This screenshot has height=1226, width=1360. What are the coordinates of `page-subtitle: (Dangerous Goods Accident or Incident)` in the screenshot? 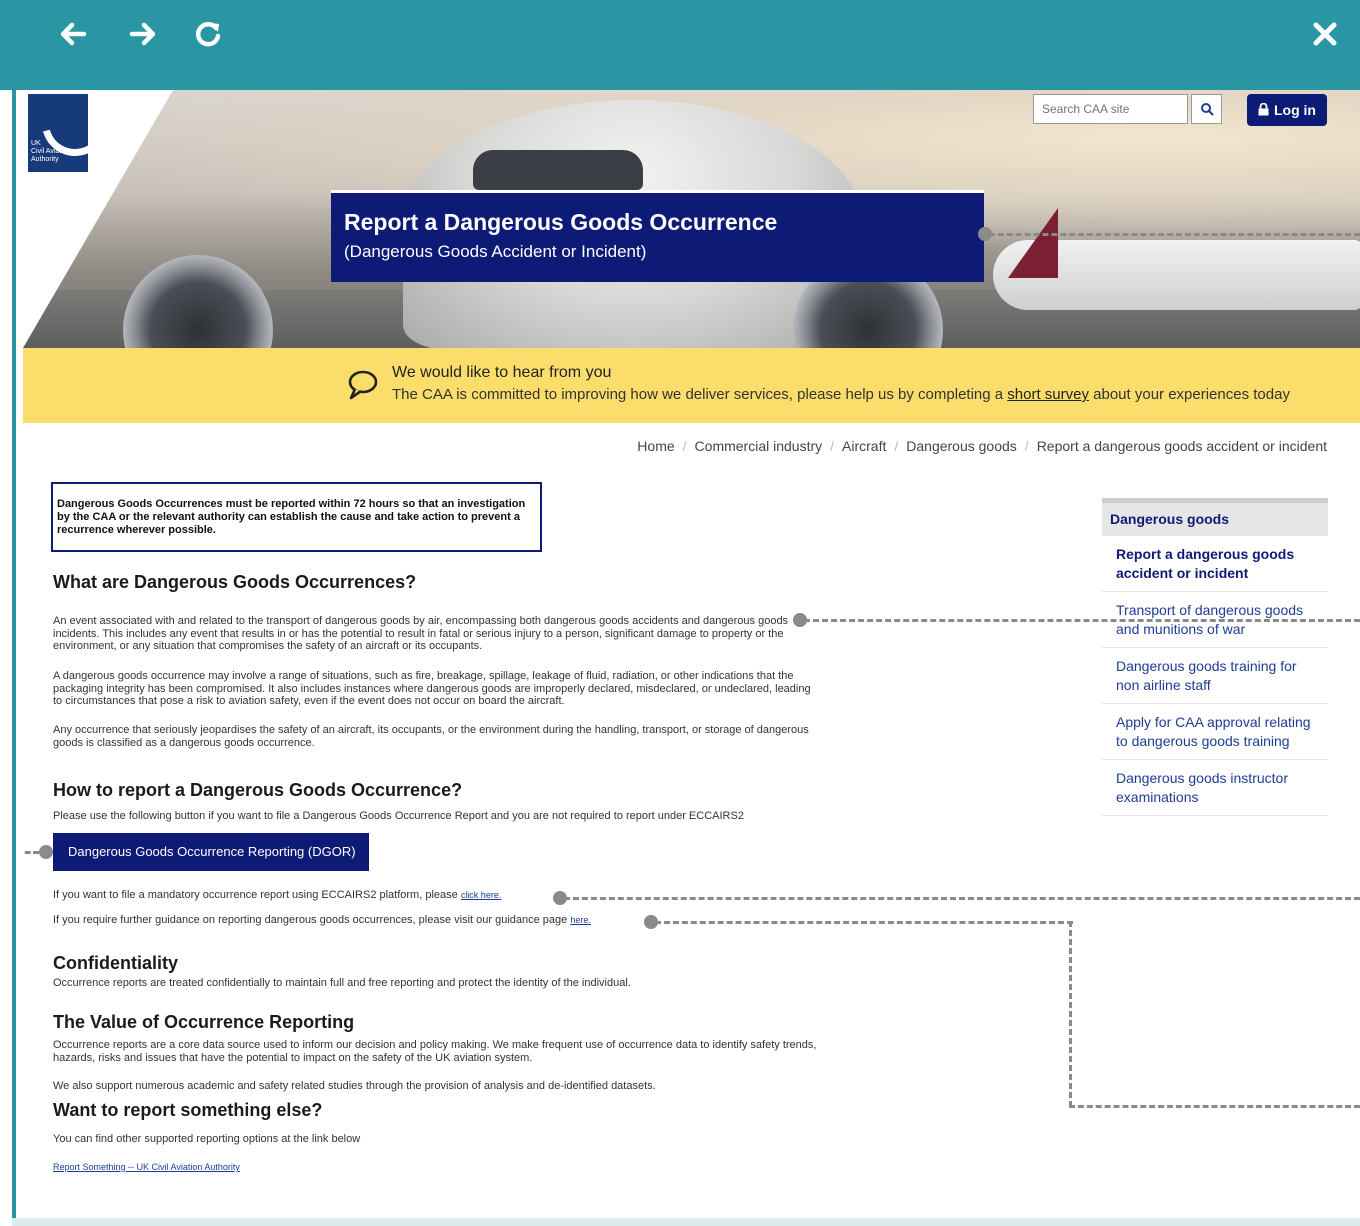 It's located at (495, 251).